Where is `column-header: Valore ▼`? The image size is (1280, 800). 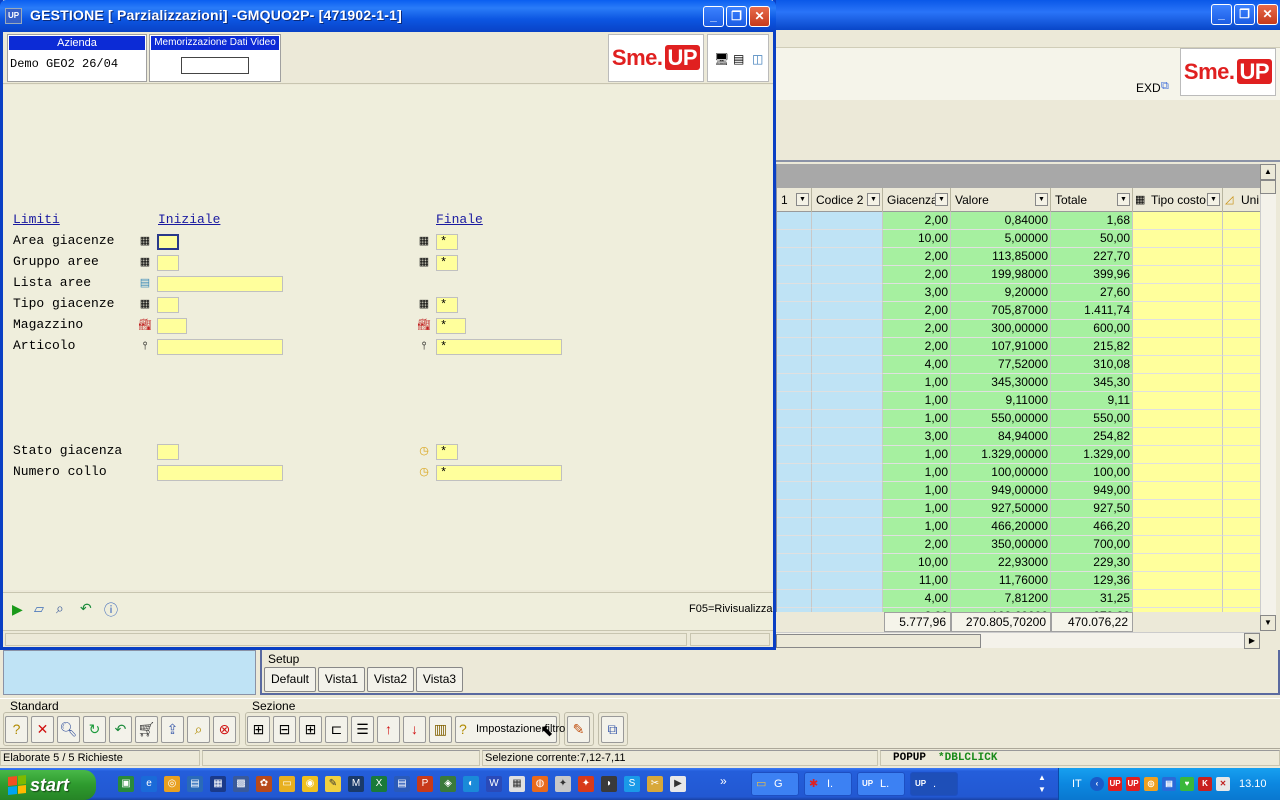
column-header: Valore ▼ is located at coordinates (1001, 200).